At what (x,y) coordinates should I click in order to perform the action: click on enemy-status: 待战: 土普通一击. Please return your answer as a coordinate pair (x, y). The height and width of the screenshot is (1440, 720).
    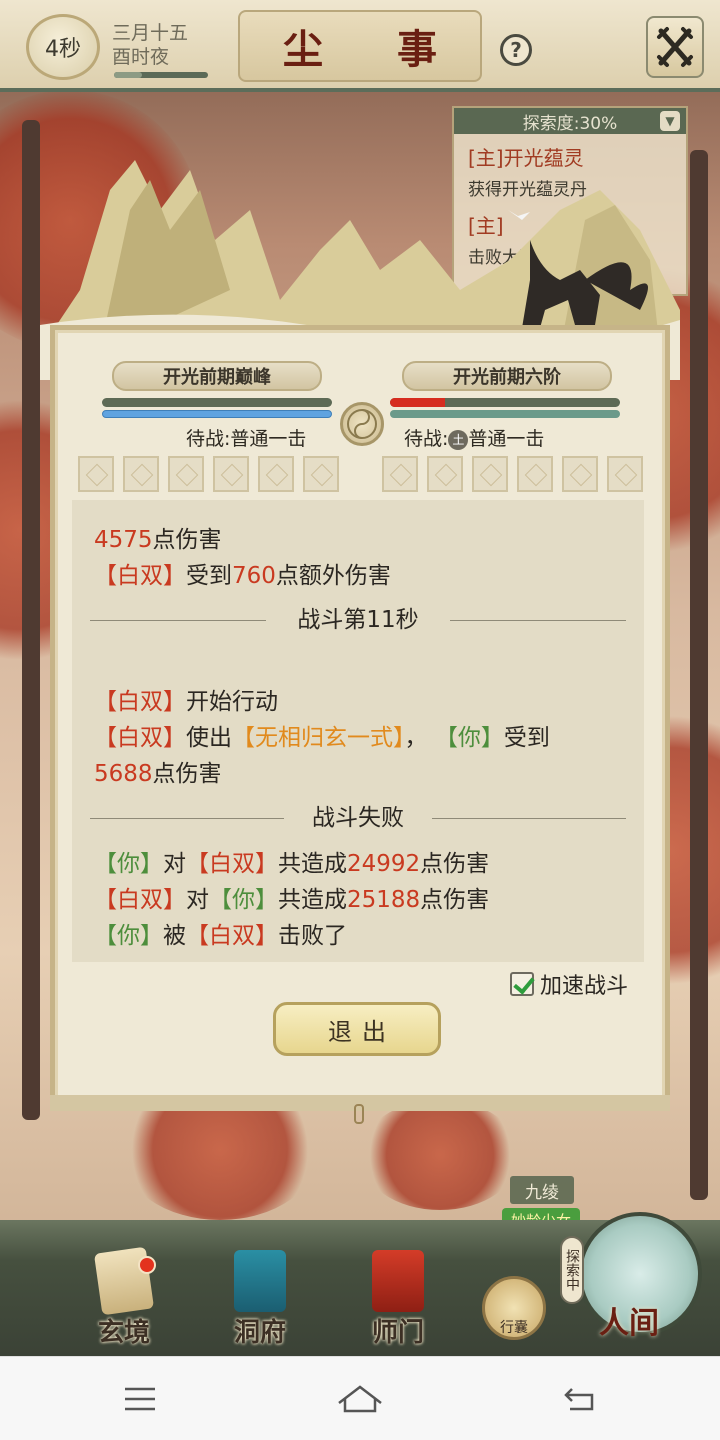
    Looking at the image, I should click on (474, 439).